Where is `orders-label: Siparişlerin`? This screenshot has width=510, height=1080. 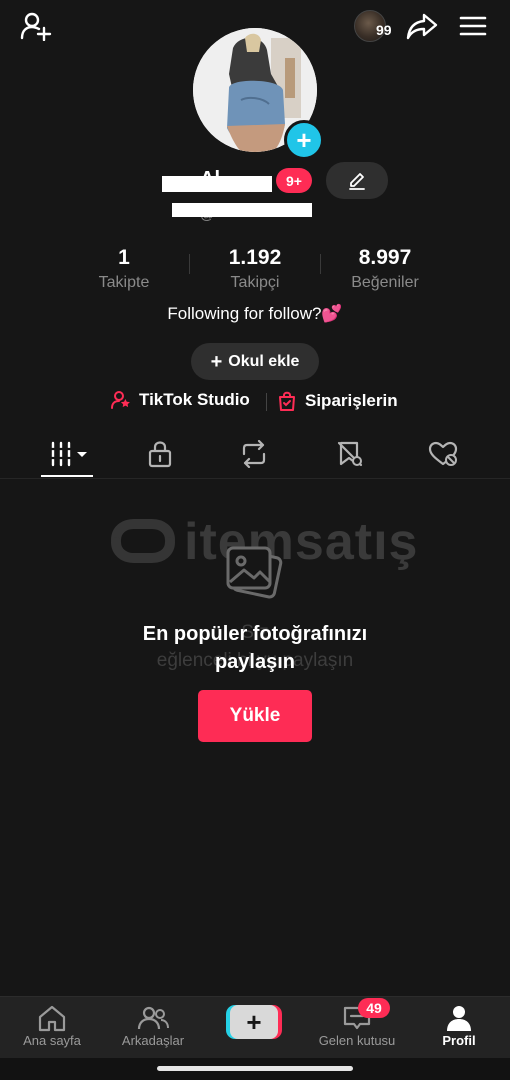
orders-label: Siparişlerin is located at coordinates (351, 400).